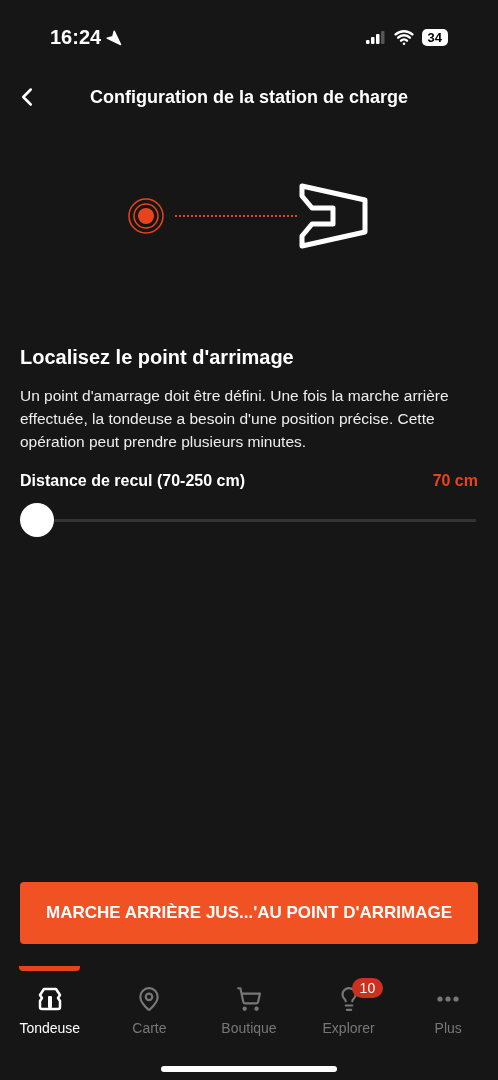  What do you see at coordinates (114, 37) in the screenshot?
I see `location-arrow-icon` at bounding box center [114, 37].